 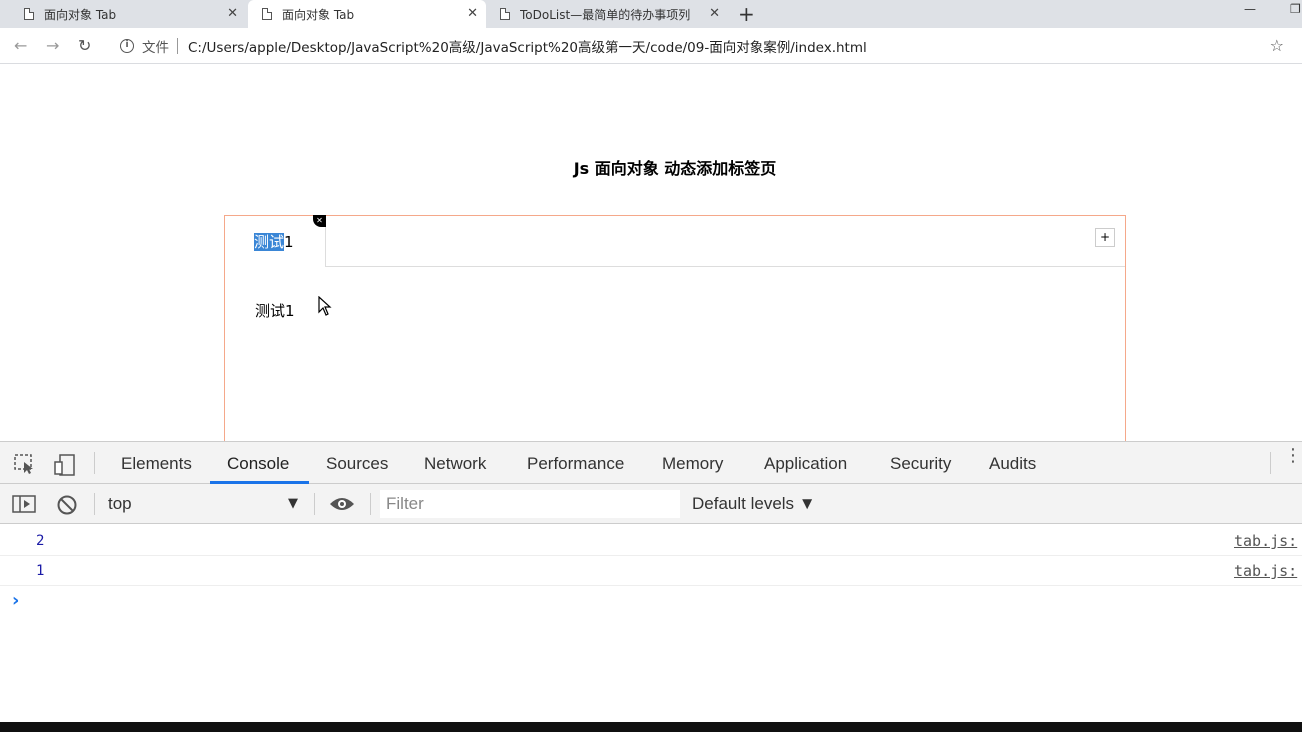 I want to click on show-sidebar-icon, so click(x=24, y=506).